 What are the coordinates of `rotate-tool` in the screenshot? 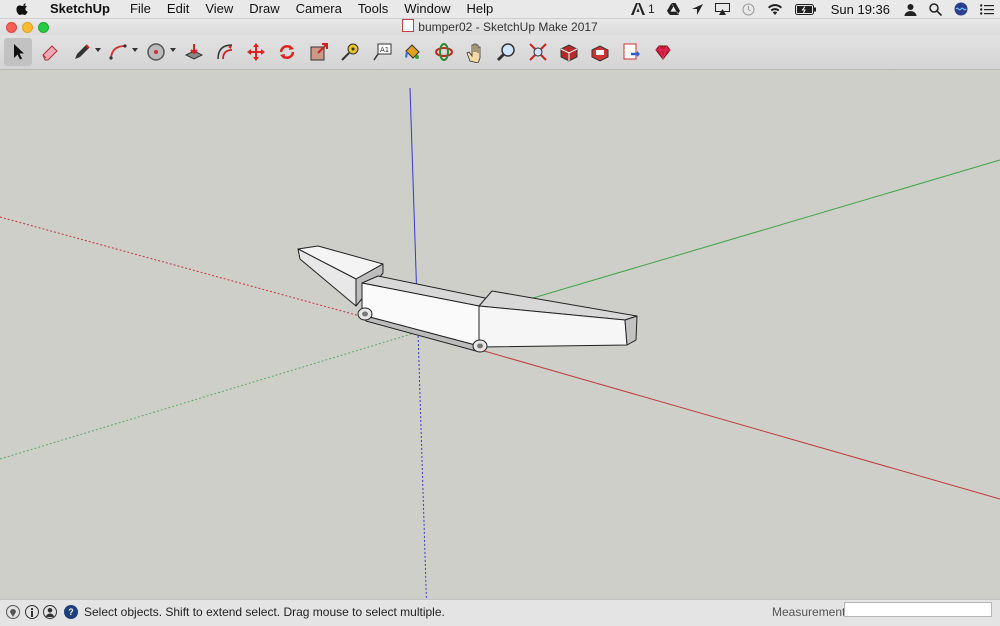 It's located at (287, 52).